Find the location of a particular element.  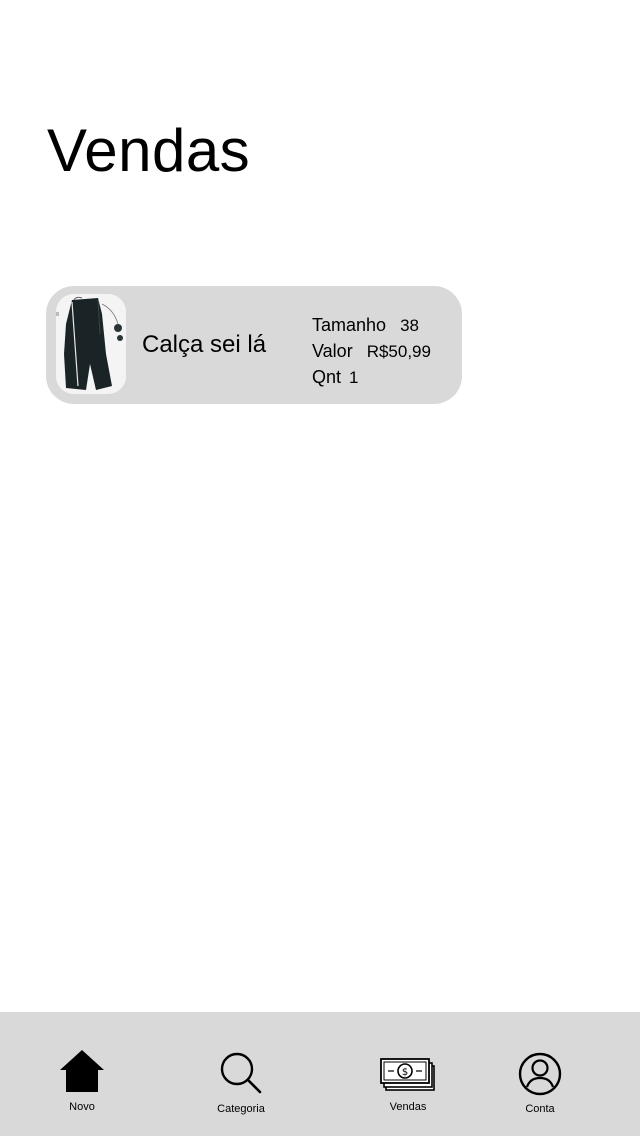

tab-novo: Novo is located at coordinates (82, 1074).